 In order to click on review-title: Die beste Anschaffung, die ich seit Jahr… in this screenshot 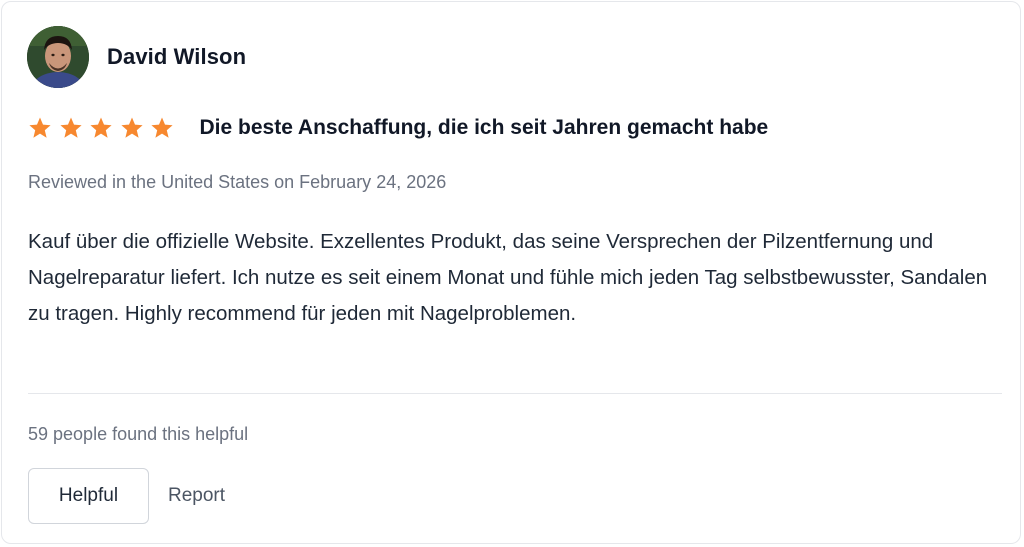, I will do `click(484, 127)`.